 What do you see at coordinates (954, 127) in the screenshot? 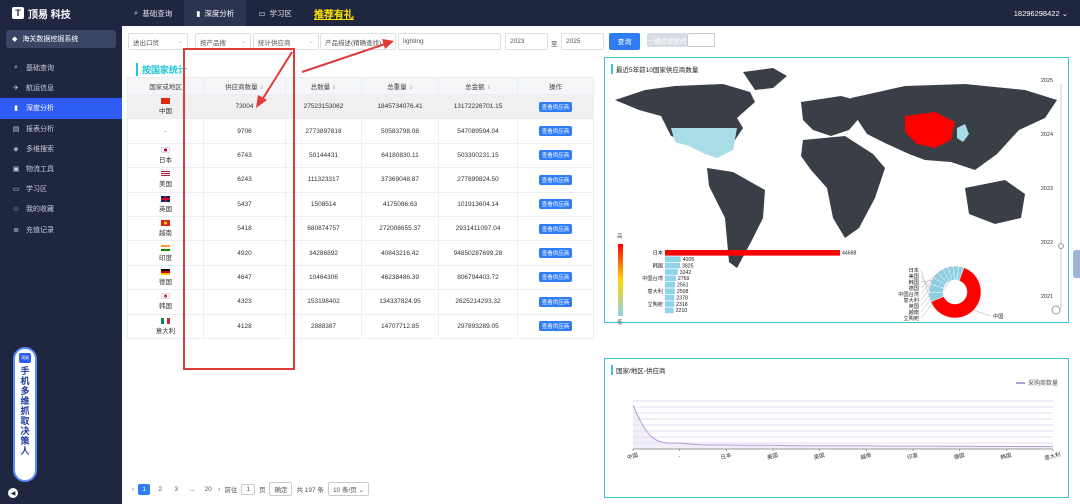
I see `asia-shape` at bounding box center [954, 127].